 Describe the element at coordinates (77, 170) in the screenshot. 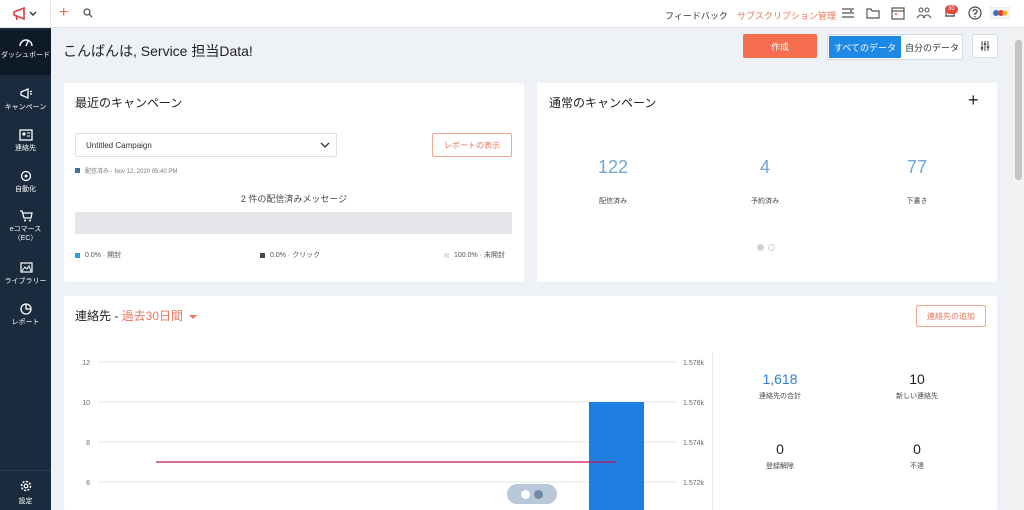

I see `status-square` at that location.